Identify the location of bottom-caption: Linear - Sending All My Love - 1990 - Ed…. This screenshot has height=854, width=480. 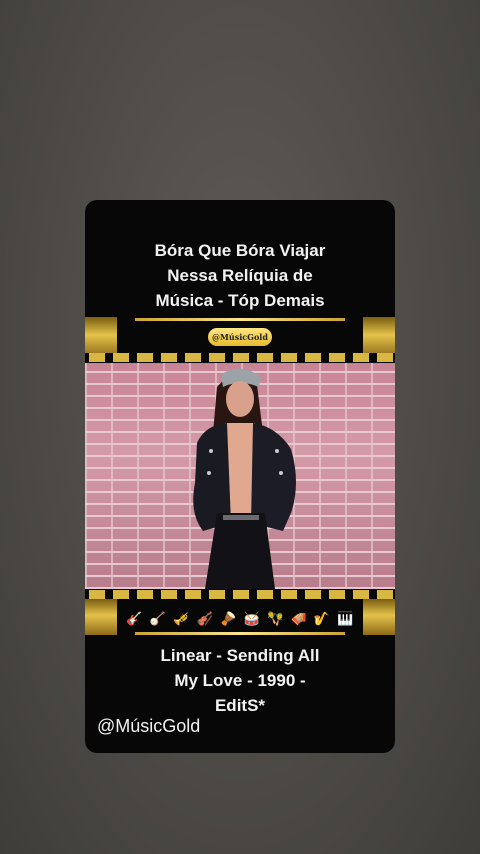
(240, 680).